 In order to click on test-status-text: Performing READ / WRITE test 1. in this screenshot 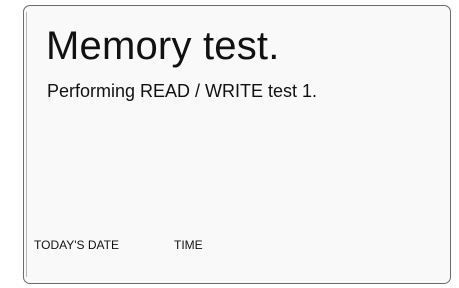, I will do `click(182, 91)`.